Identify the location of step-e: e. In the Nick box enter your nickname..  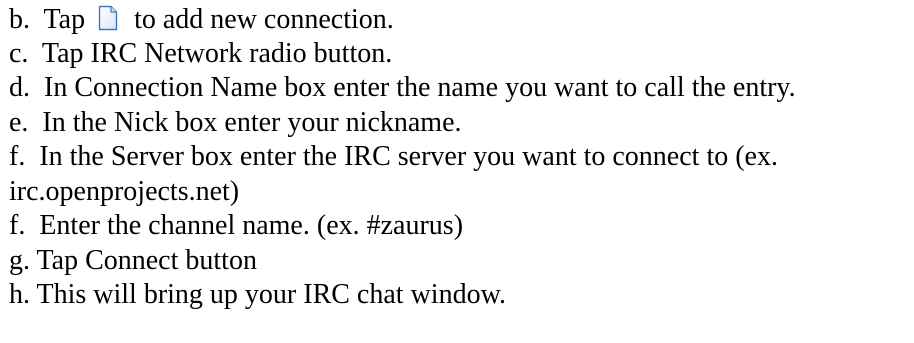
(235, 122).